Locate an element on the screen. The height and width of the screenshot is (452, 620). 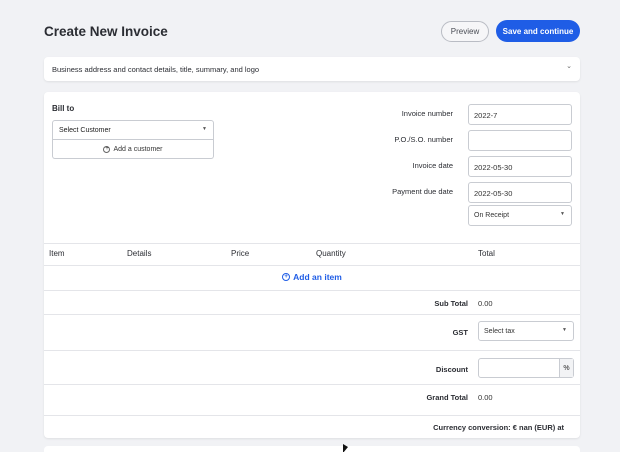
bill-to-label: Bill to is located at coordinates (63, 108).